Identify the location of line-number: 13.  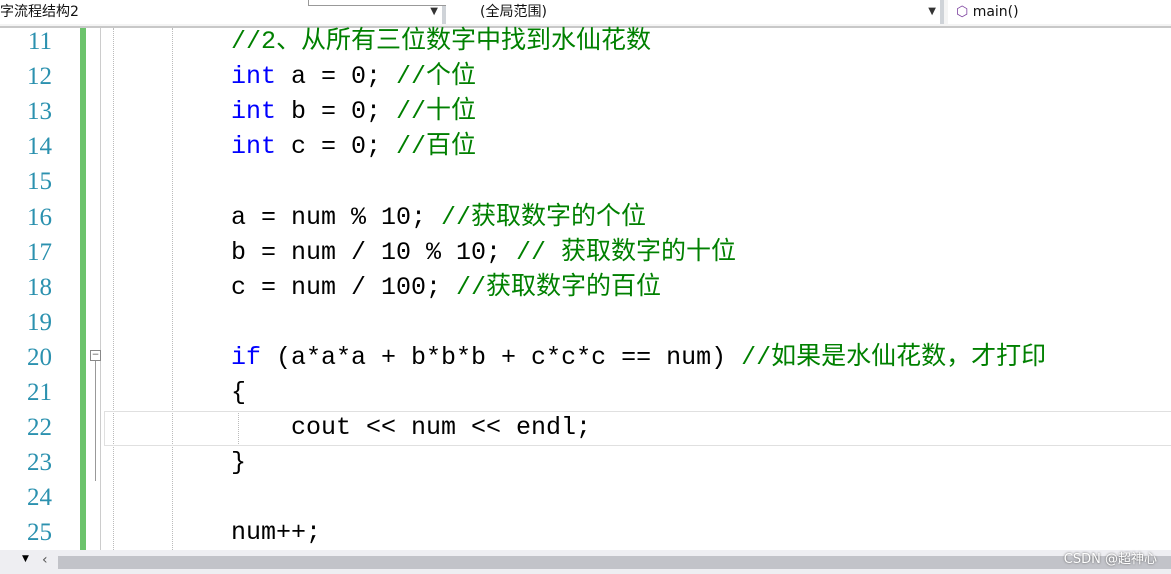
(39, 112).